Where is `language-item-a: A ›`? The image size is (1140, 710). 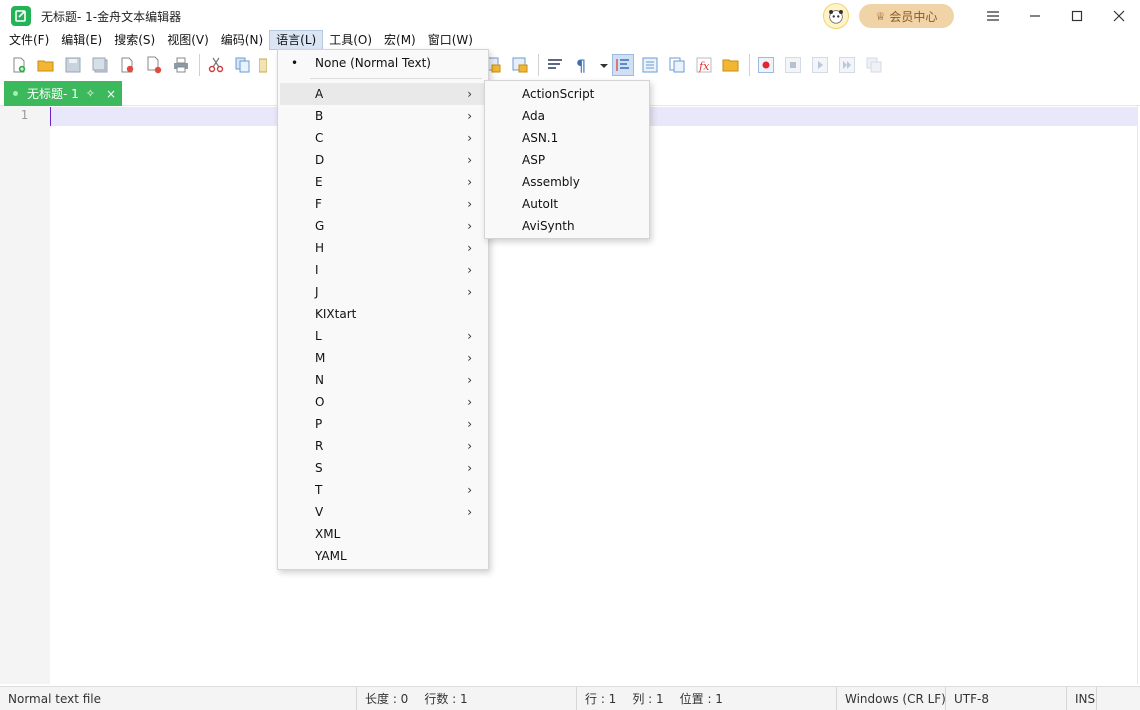
language-item-a: A › is located at coordinates (383, 94).